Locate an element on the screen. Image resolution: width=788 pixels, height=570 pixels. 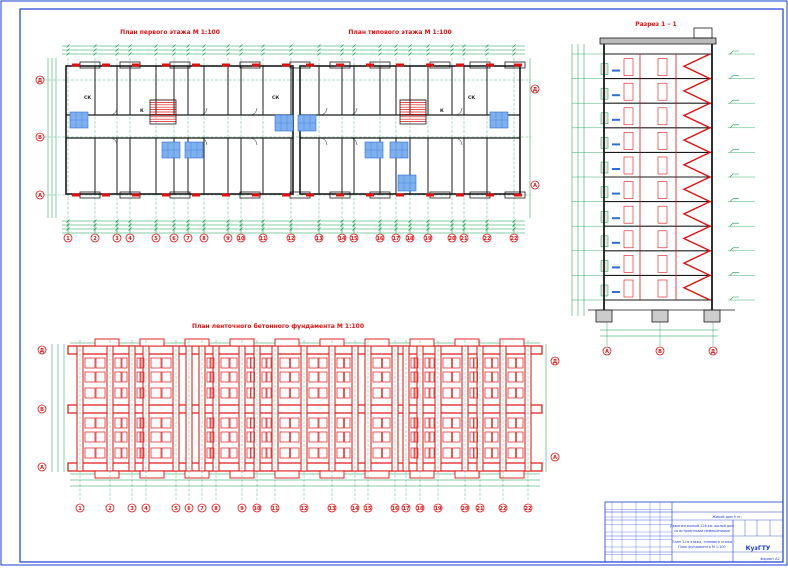
axis-label: 7 is located at coordinates (202, 509).